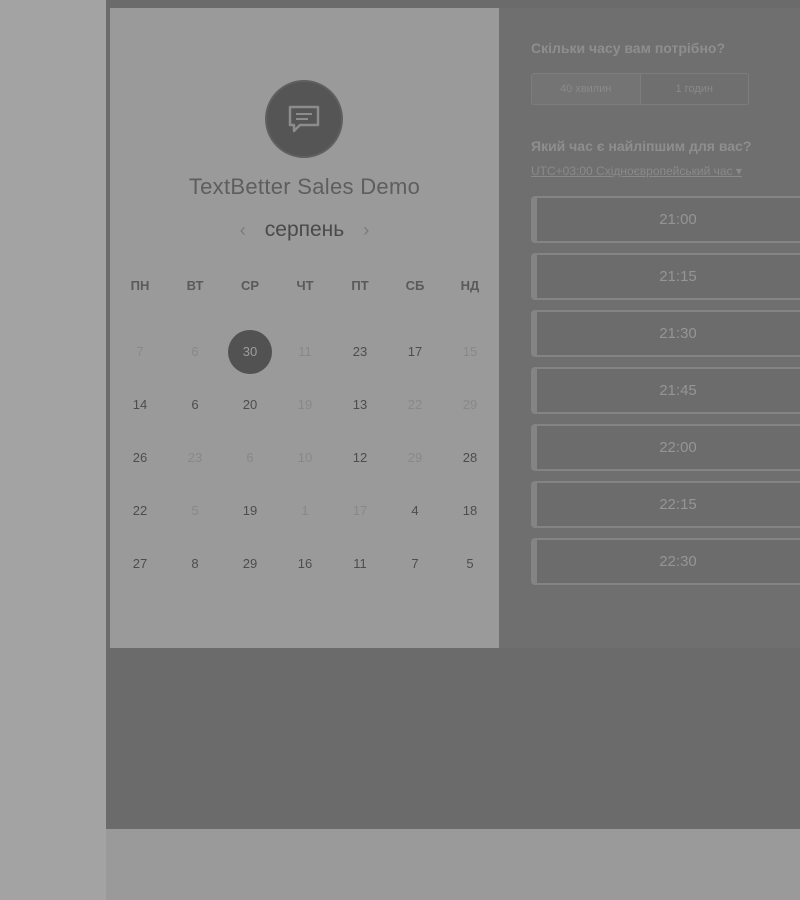  I want to click on duration-question: Скільки часу вам потрібно?, so click(628, 48).